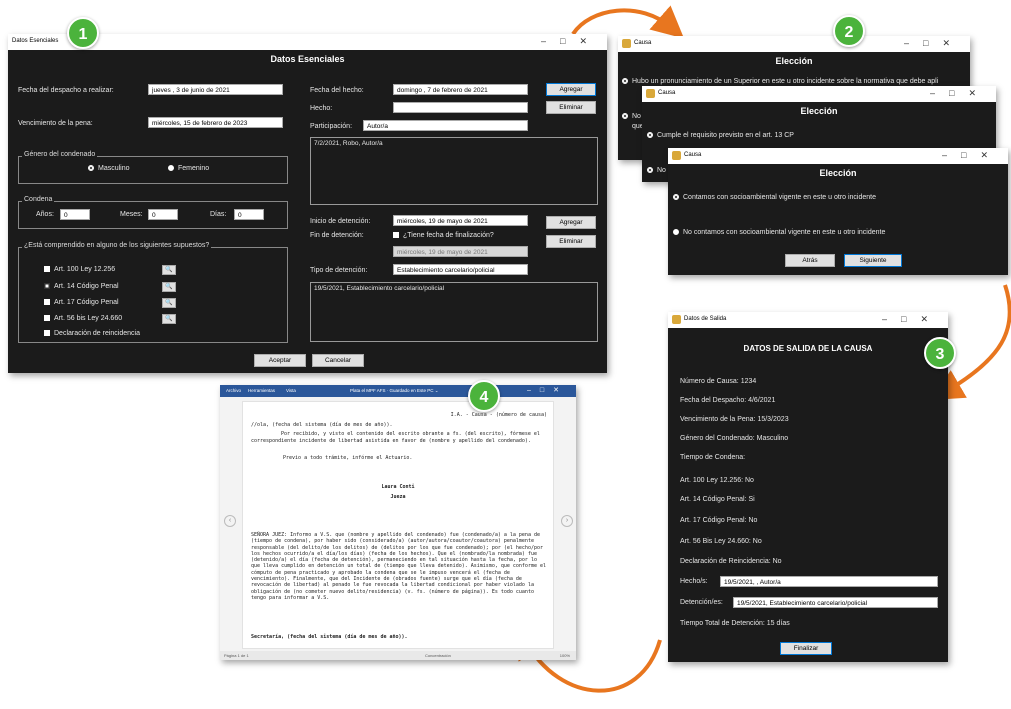  Describe the element at coordinates (626, 43) in the screenshot. I see `app-icon` at that location.